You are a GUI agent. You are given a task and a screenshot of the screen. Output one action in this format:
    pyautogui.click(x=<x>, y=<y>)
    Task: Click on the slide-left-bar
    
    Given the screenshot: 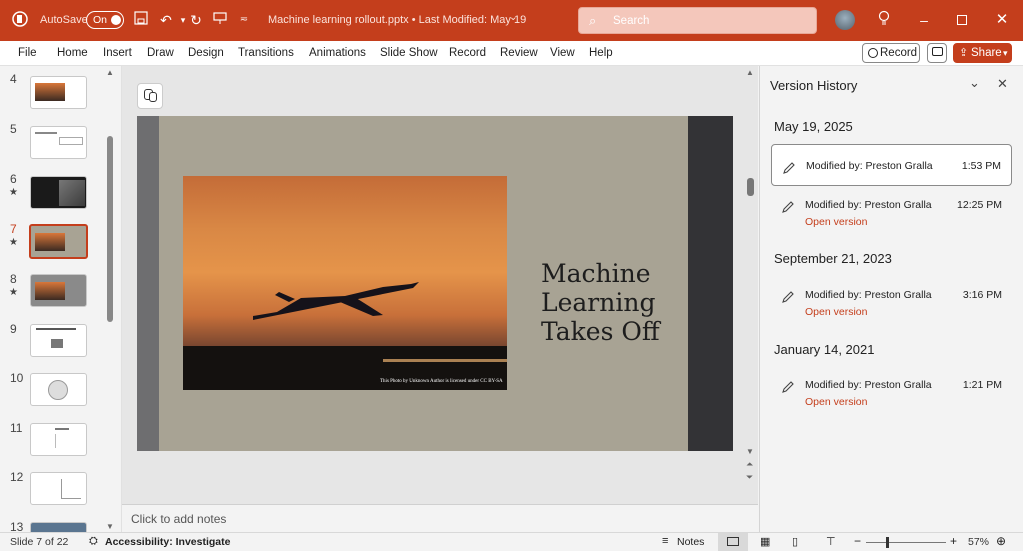 What is the action you would take?
    pyautogui.click(x=148, y=283)
    